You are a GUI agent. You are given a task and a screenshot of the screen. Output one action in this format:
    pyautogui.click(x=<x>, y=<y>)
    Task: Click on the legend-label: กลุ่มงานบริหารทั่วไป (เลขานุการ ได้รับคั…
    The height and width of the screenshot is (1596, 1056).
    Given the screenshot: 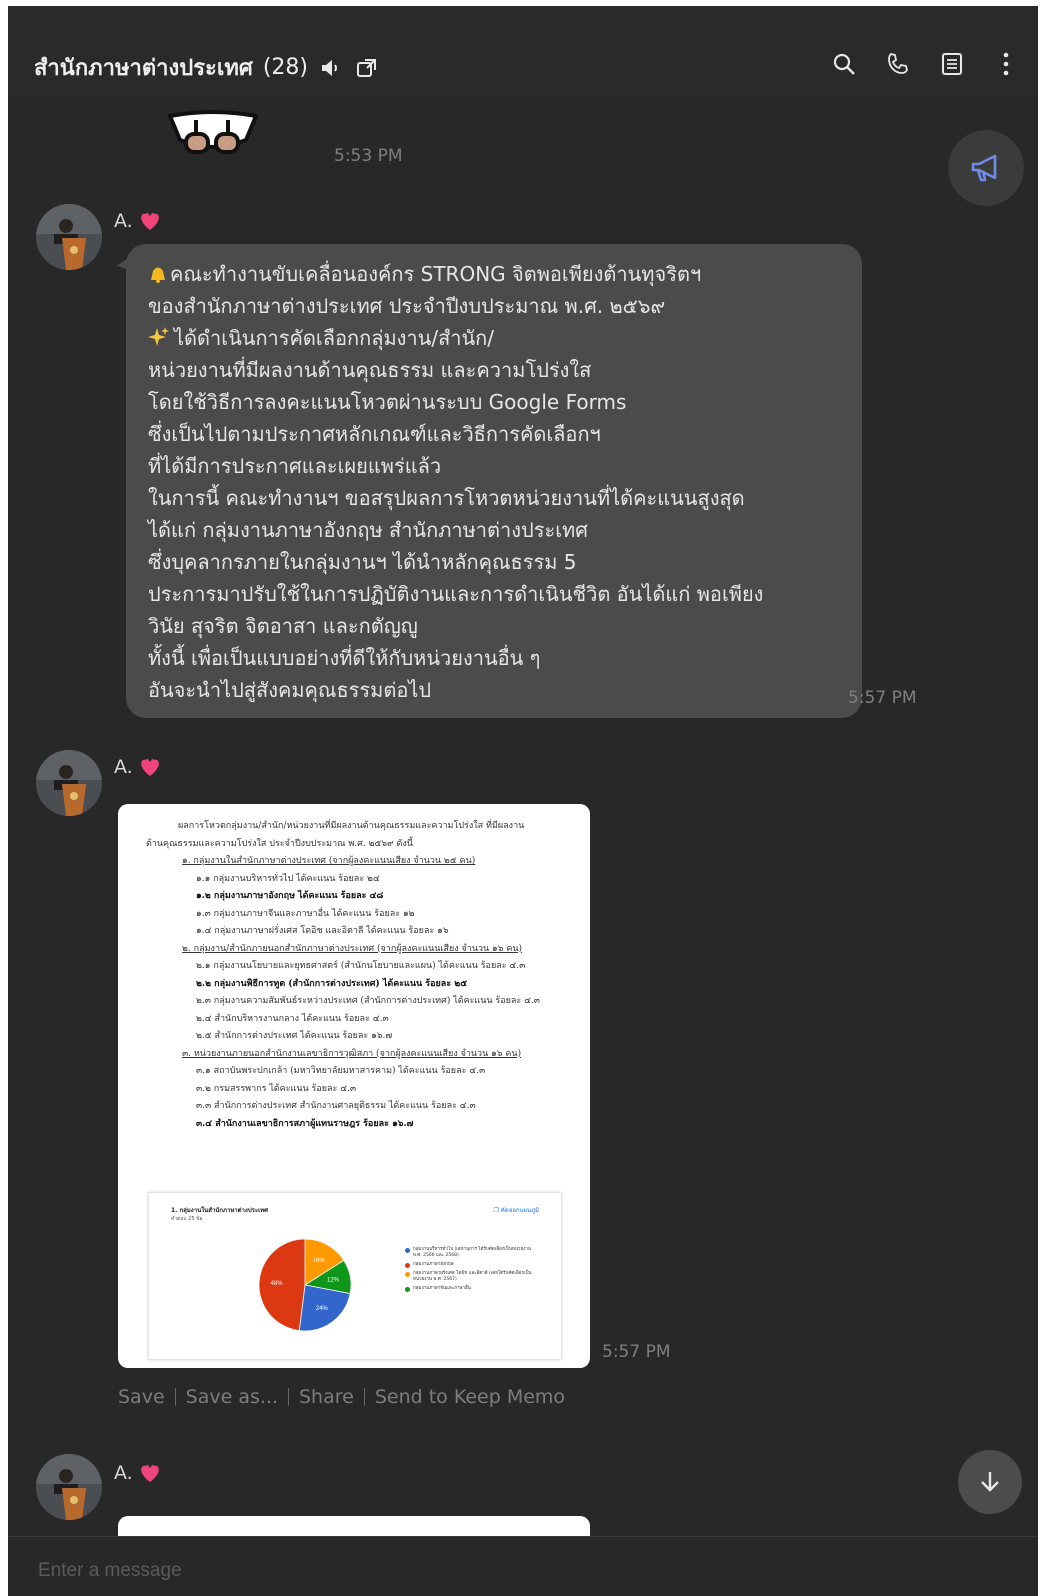 What is the action you would take?
    pyautogui.click(x=472, y=1252)
    